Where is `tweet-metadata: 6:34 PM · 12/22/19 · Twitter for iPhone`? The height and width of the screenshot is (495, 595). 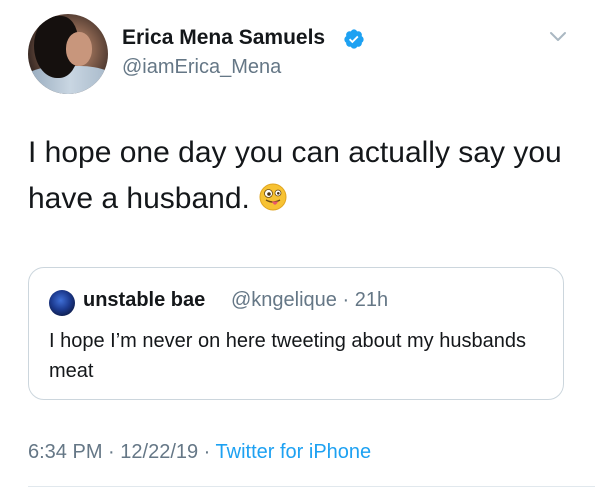 tweet-metadata: 6:34 PM · 12/22/19 · Twitter for iPhone is located at coordinates (199, 452).